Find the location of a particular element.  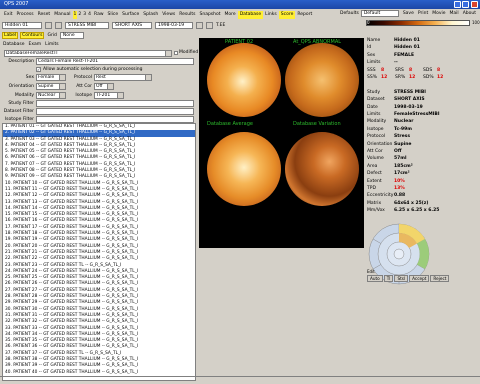

prev-button is located at coordinates (48, 25).